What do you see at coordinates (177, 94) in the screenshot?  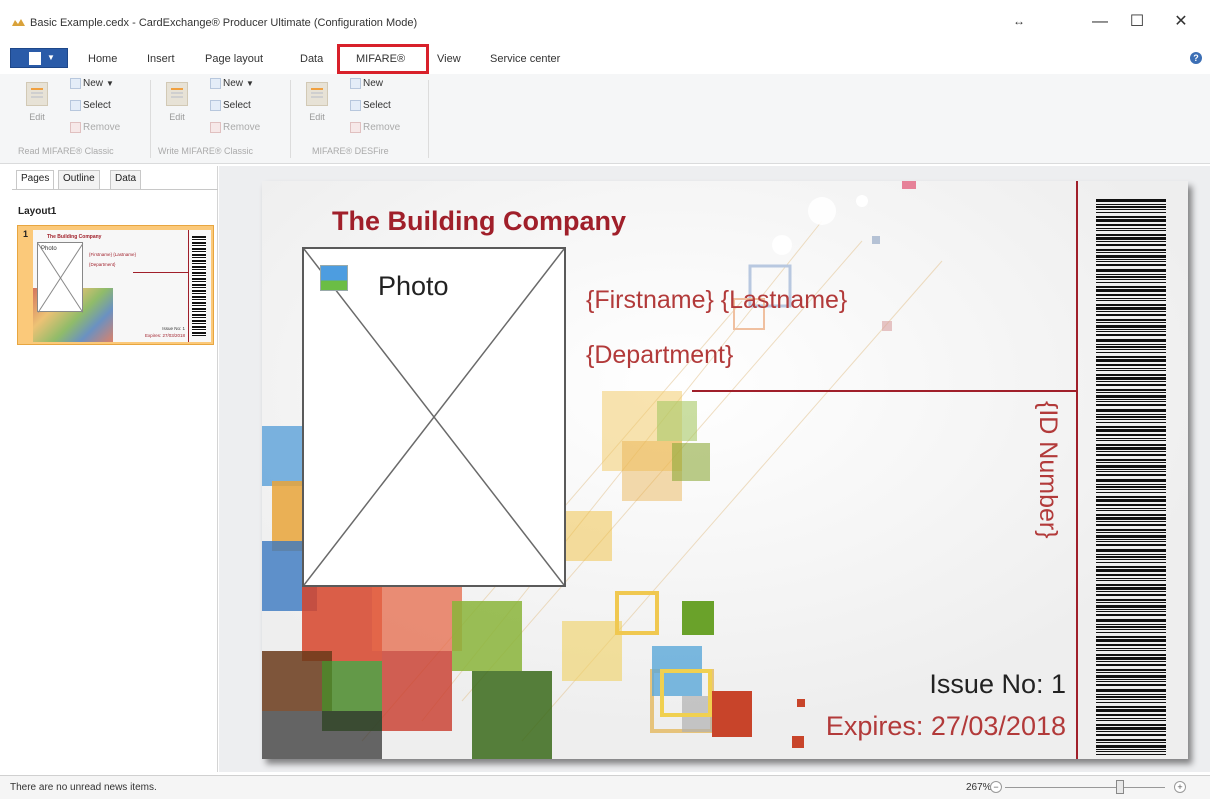 I see `edit-icon` at bounding box center [177, 94].